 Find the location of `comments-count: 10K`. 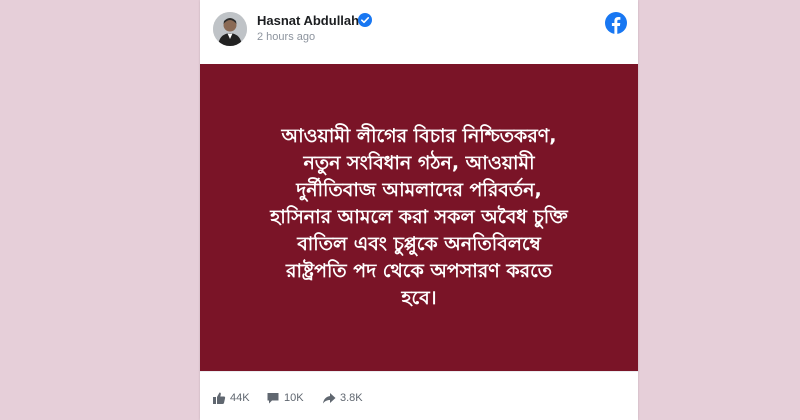

comments-count: 10K is located at coordinates (285, 398).